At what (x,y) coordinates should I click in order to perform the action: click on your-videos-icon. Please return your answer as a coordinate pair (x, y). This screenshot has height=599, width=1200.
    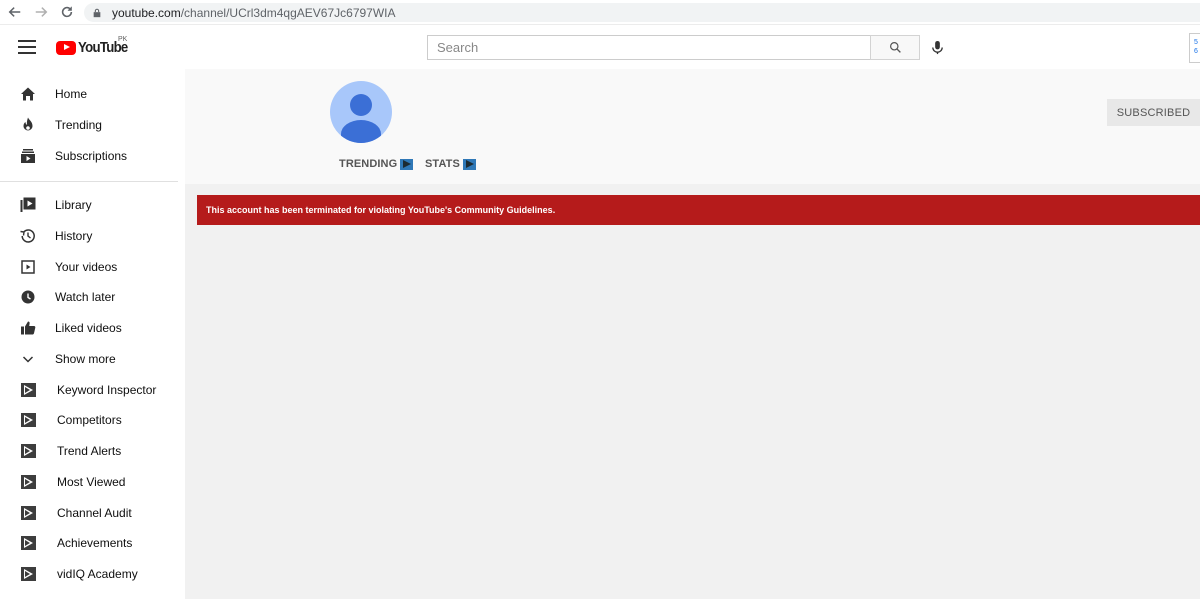
    Looking at the image, I should click on (28, 267).